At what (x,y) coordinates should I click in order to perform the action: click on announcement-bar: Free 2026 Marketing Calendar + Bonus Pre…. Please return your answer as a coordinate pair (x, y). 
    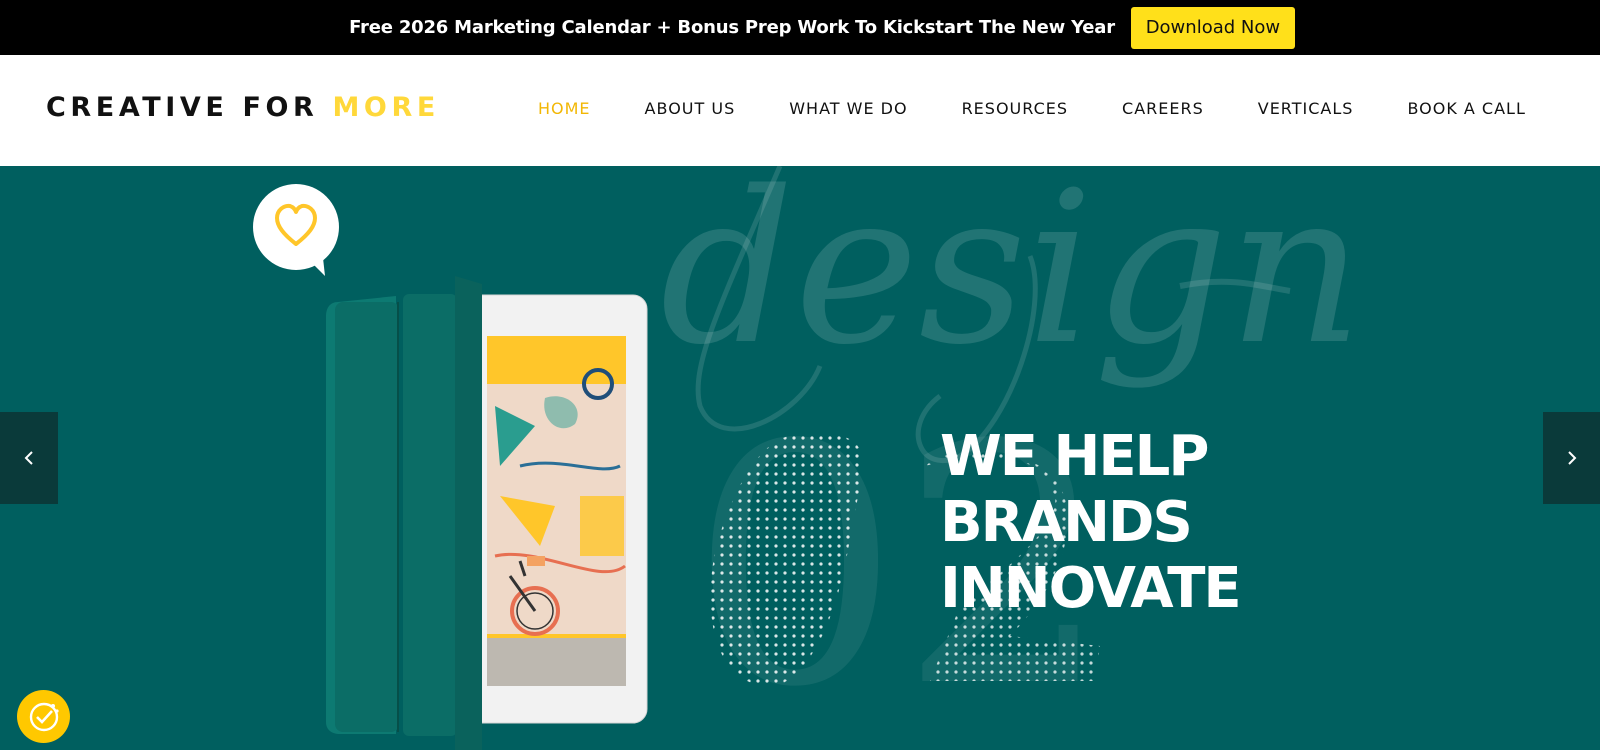
    Looking at the image, I should click on (800, 27).